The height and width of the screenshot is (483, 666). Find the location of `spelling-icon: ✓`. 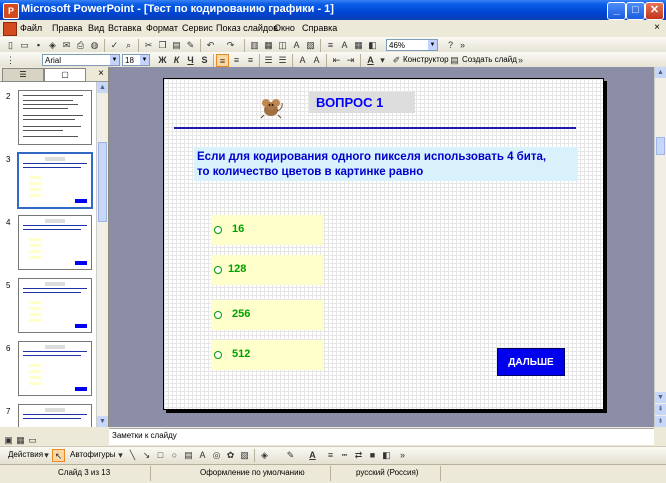

spelling-icon: ✓ is located at coordinates (114, 45).